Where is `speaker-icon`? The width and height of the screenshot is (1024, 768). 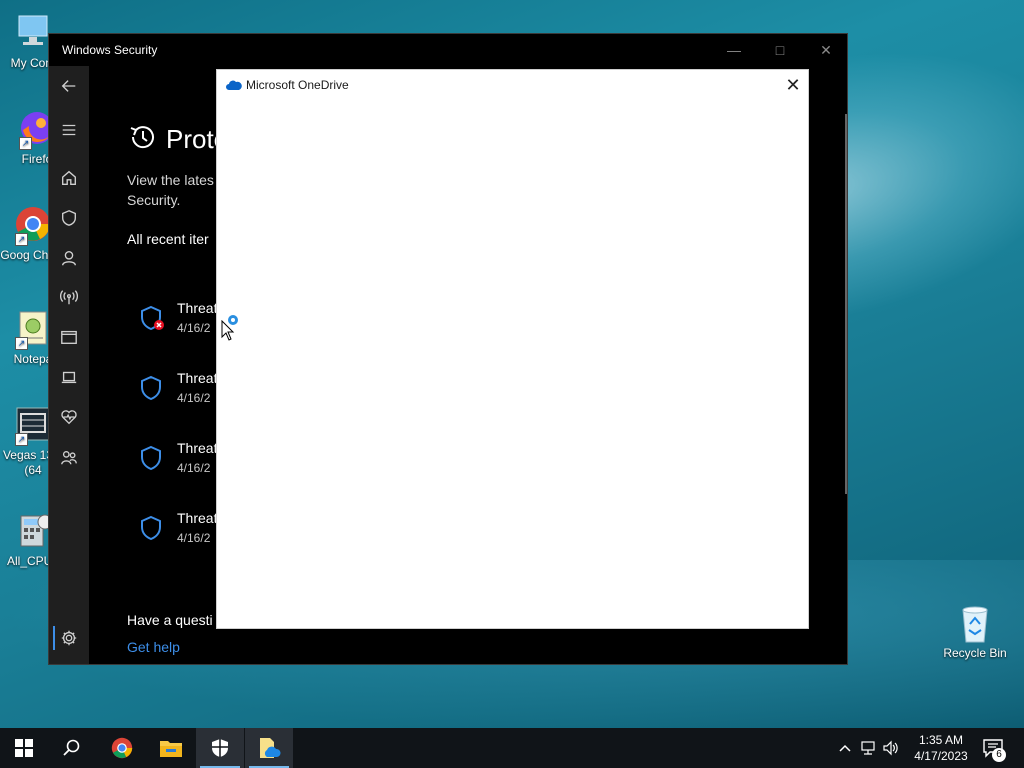 speaker-icon is located at coordinates (890, 748).